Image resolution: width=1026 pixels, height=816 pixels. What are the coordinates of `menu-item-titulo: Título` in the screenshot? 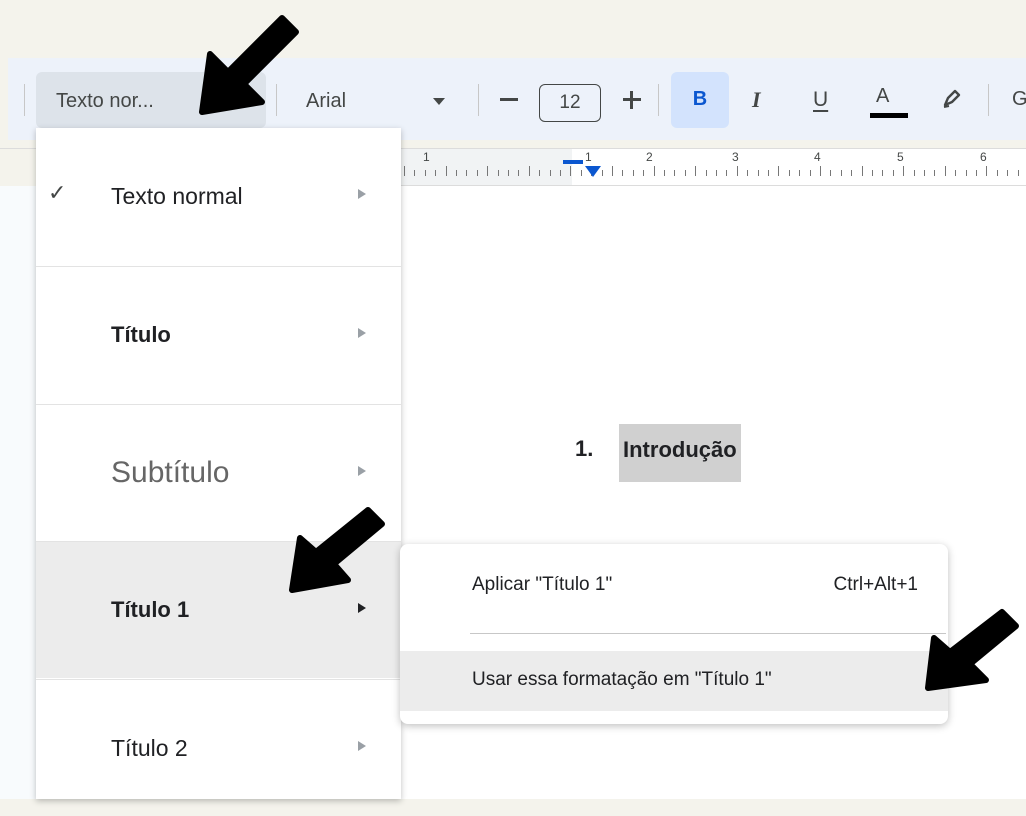 It's located at (218, 335).